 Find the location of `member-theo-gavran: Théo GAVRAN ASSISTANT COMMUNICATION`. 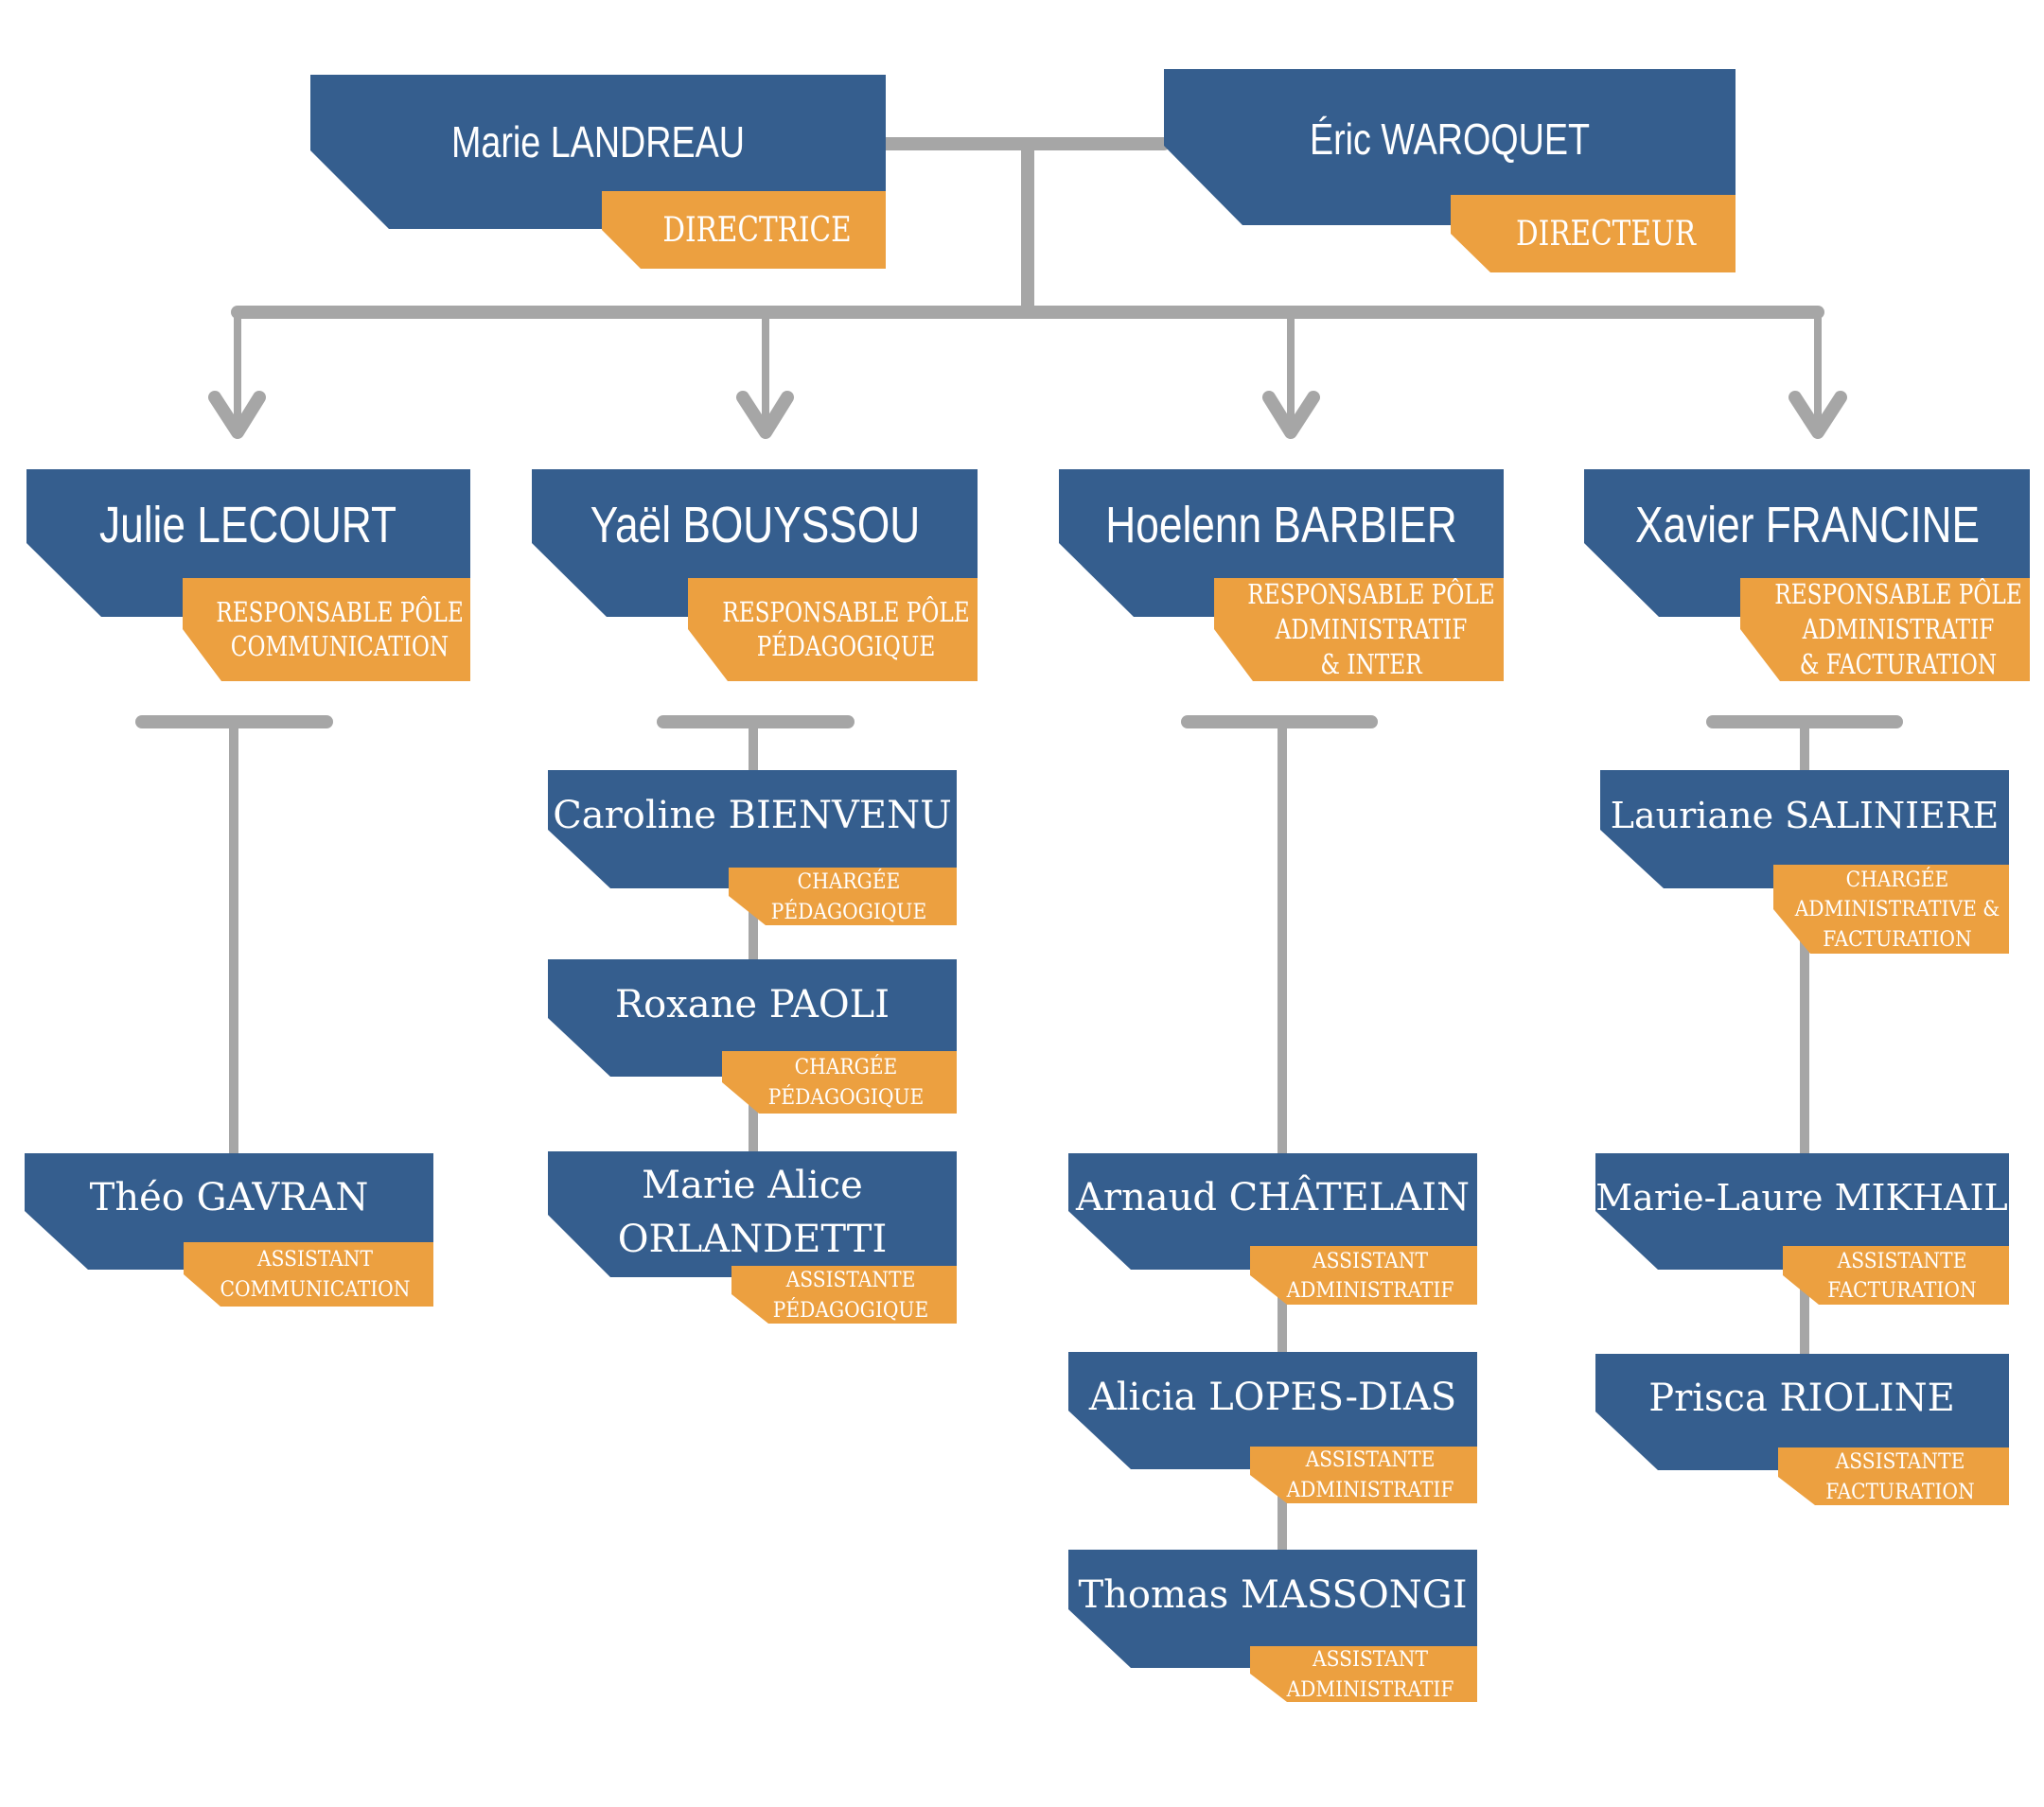

member-theo-gavran: Théo GAVRAN ASSISTANT COMMUNICATION is located at coordinates (229, 1230).